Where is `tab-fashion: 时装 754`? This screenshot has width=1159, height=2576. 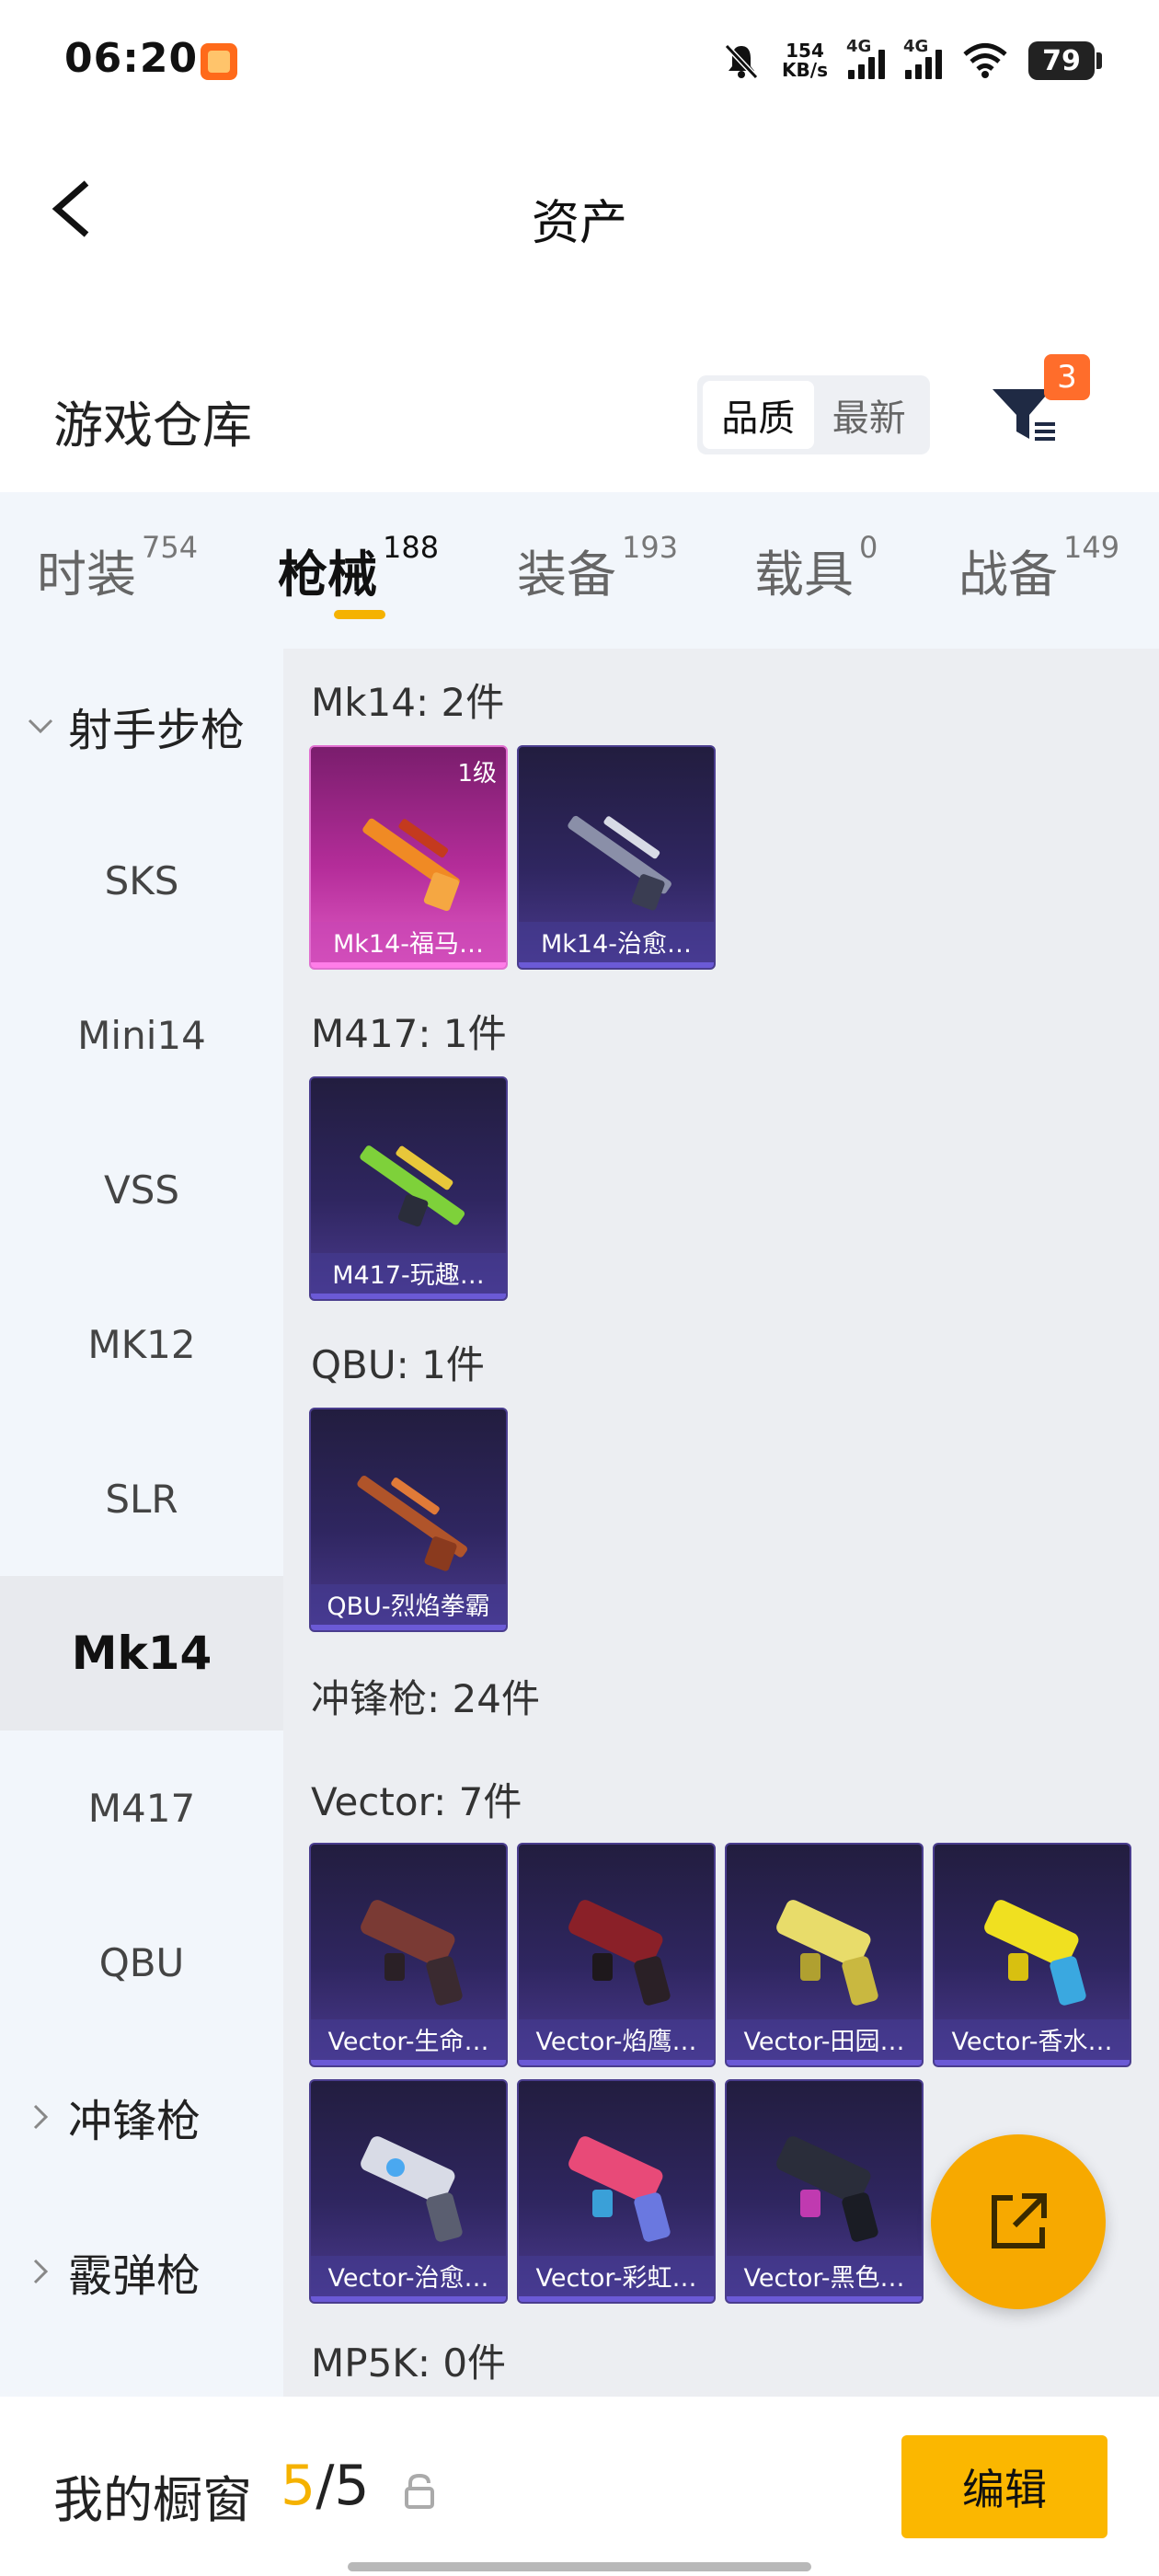 tab-fashion: 时装 754 is located at coordinates (117, 568).